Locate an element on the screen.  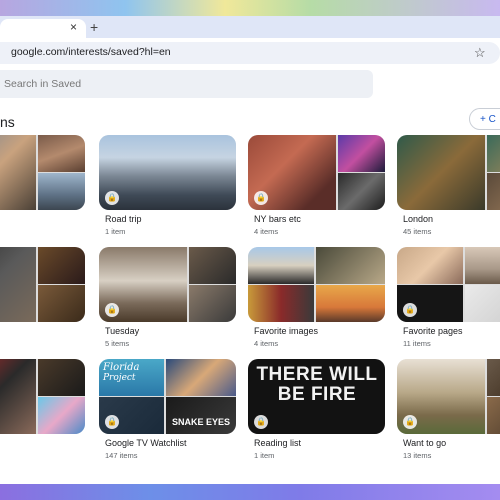
book-cover-image: THERE WILL BE FIRE is located at coordinates (316, 396).